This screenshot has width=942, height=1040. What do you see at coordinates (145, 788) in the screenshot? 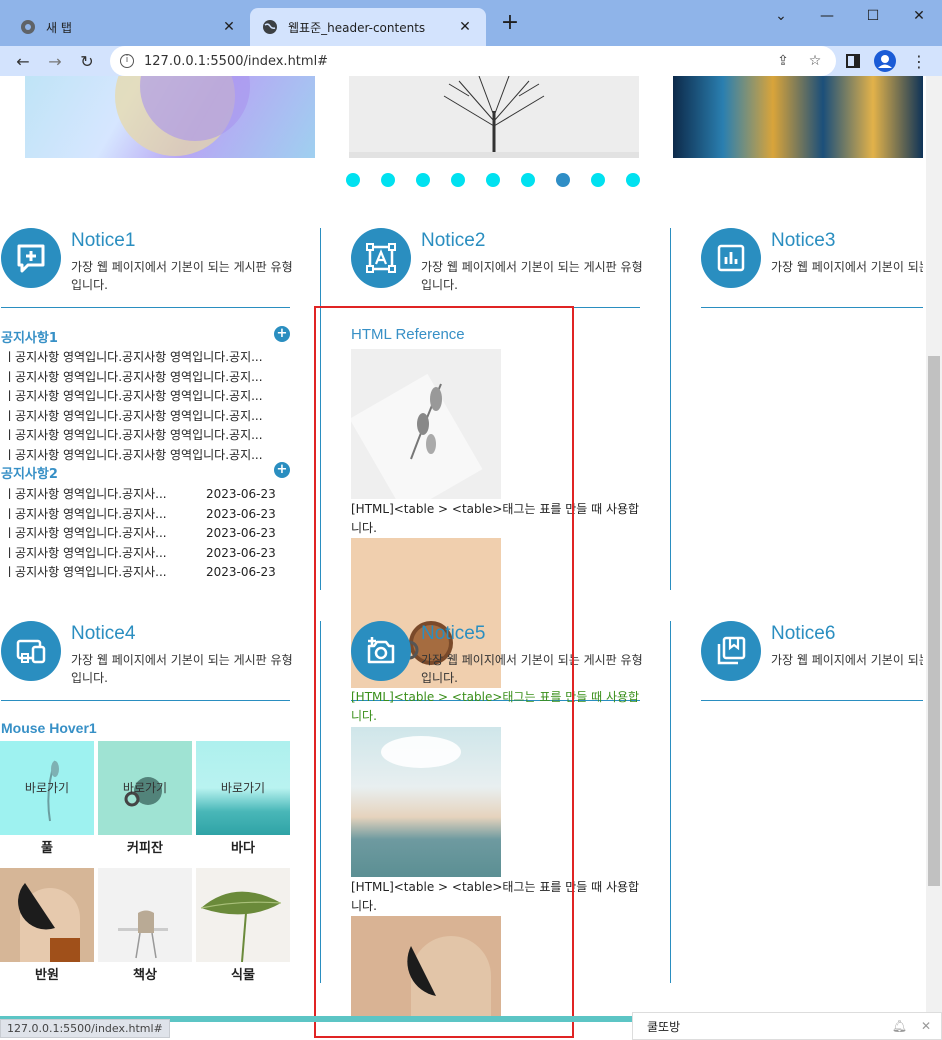
I see `hover-card-coffee: 바로가기` at bounding box center [145, 788].